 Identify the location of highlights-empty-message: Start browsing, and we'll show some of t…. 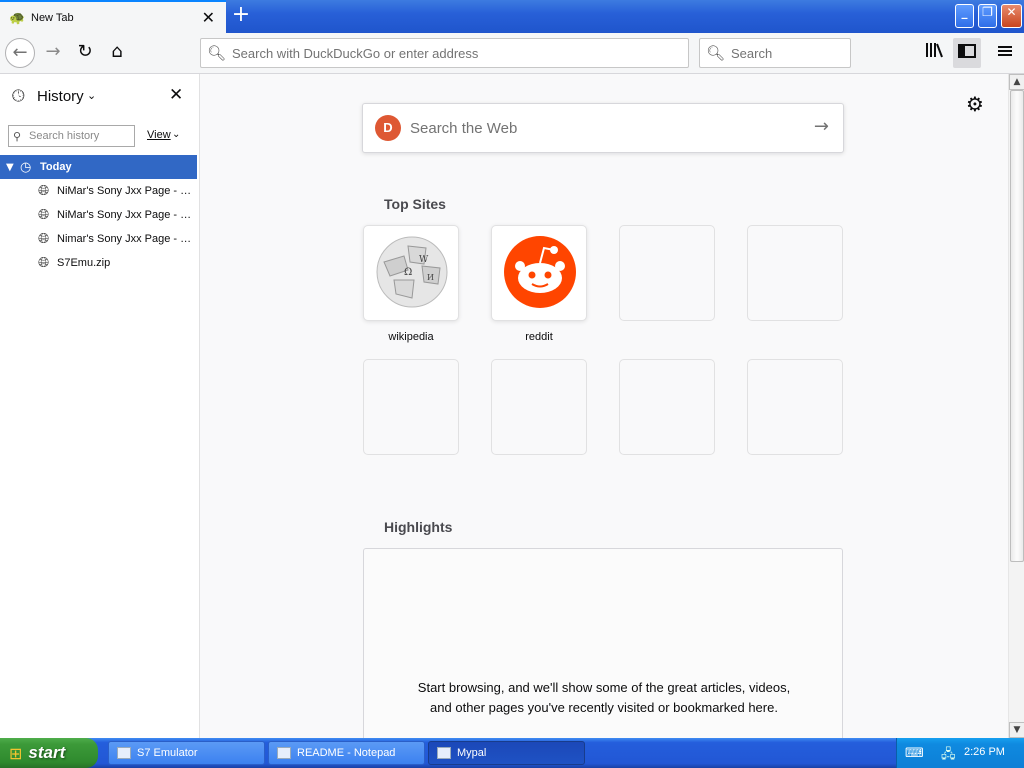
(604, 697).